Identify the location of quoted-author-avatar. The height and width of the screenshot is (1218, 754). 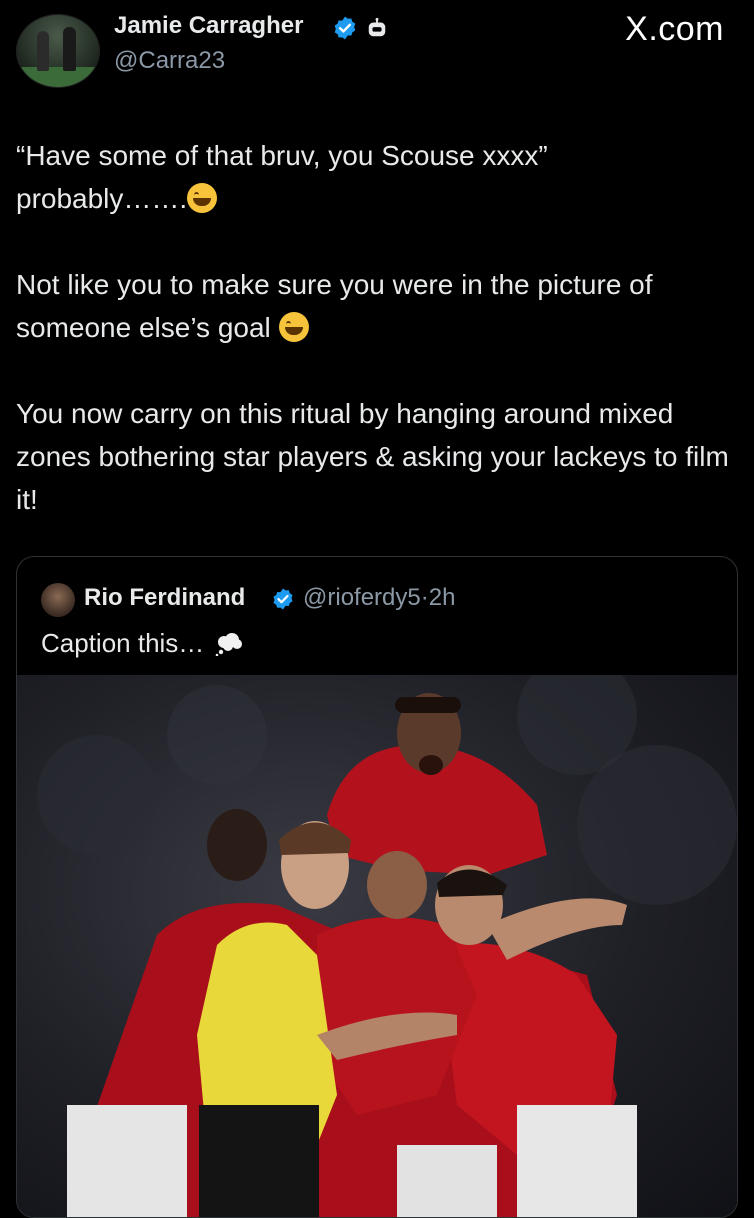
(58, 600).